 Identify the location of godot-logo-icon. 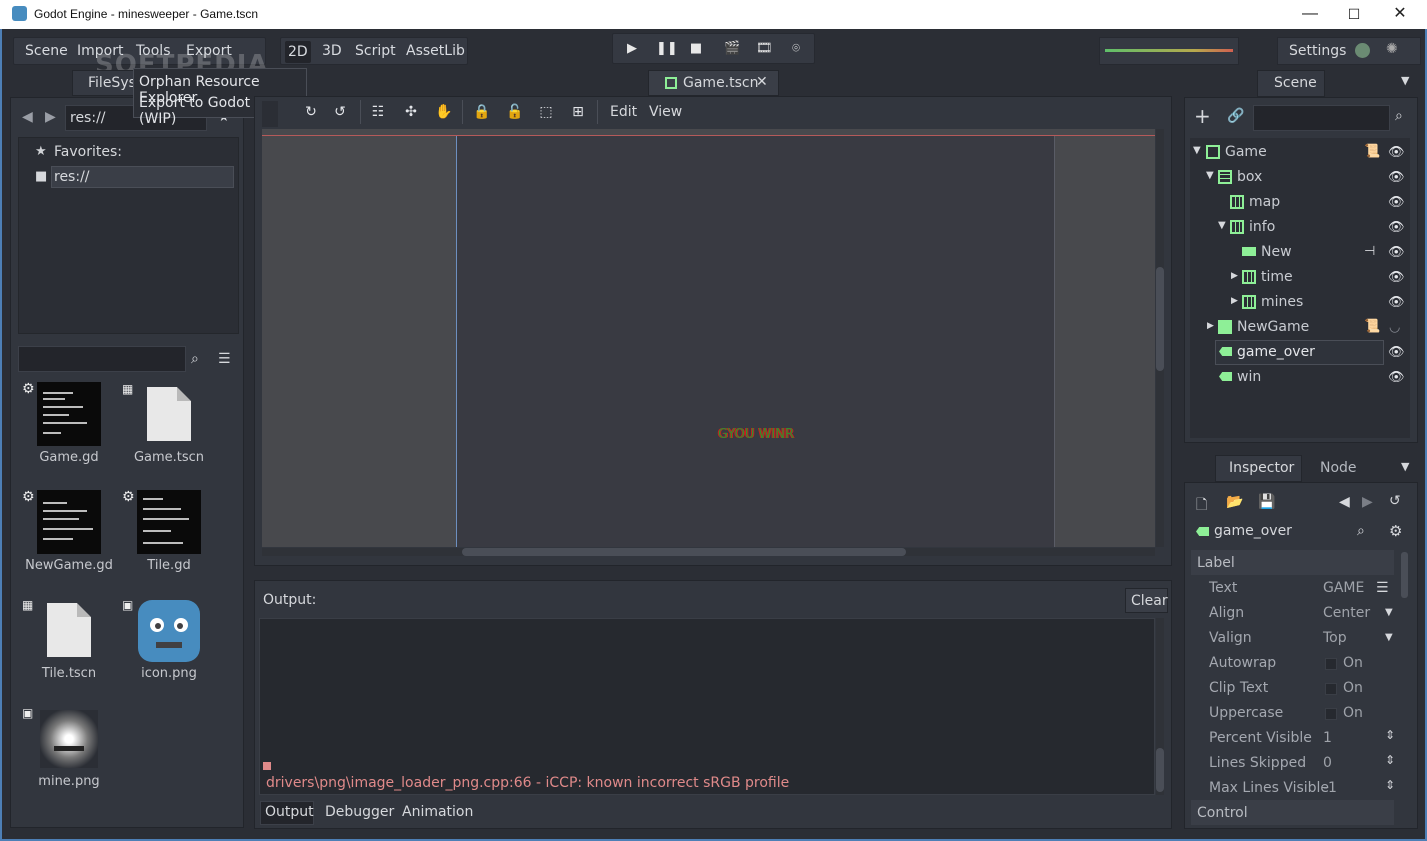
(169, 631).